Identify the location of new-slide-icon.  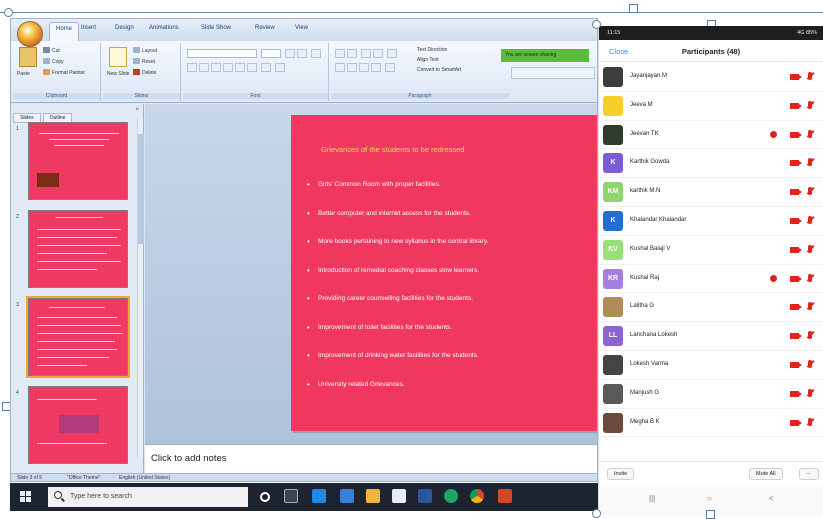
(118, 57).